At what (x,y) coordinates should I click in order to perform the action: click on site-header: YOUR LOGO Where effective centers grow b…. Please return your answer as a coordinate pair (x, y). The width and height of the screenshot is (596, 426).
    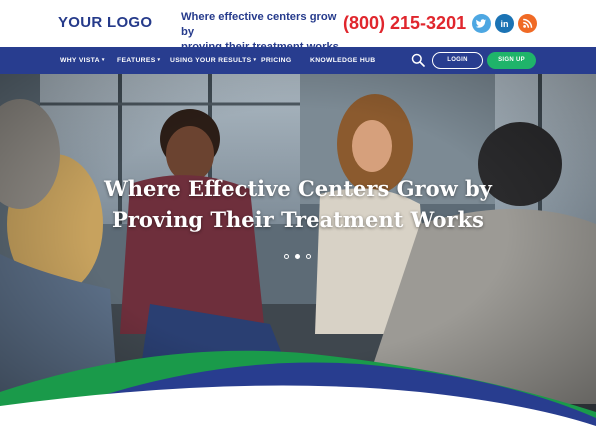
    Looking at the image, I should click on (298, 26).